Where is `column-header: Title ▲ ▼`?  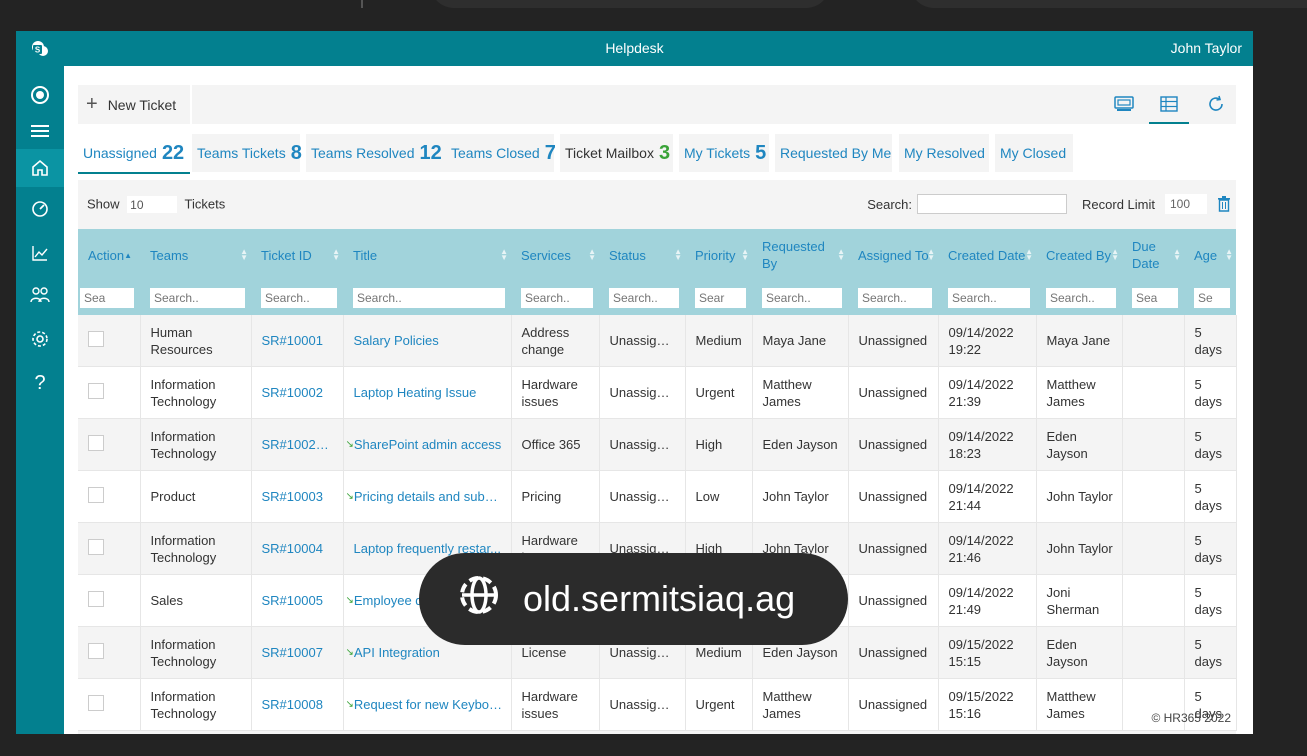 column-header: Title ▲ ▼ is located at coordinates (427, 255).